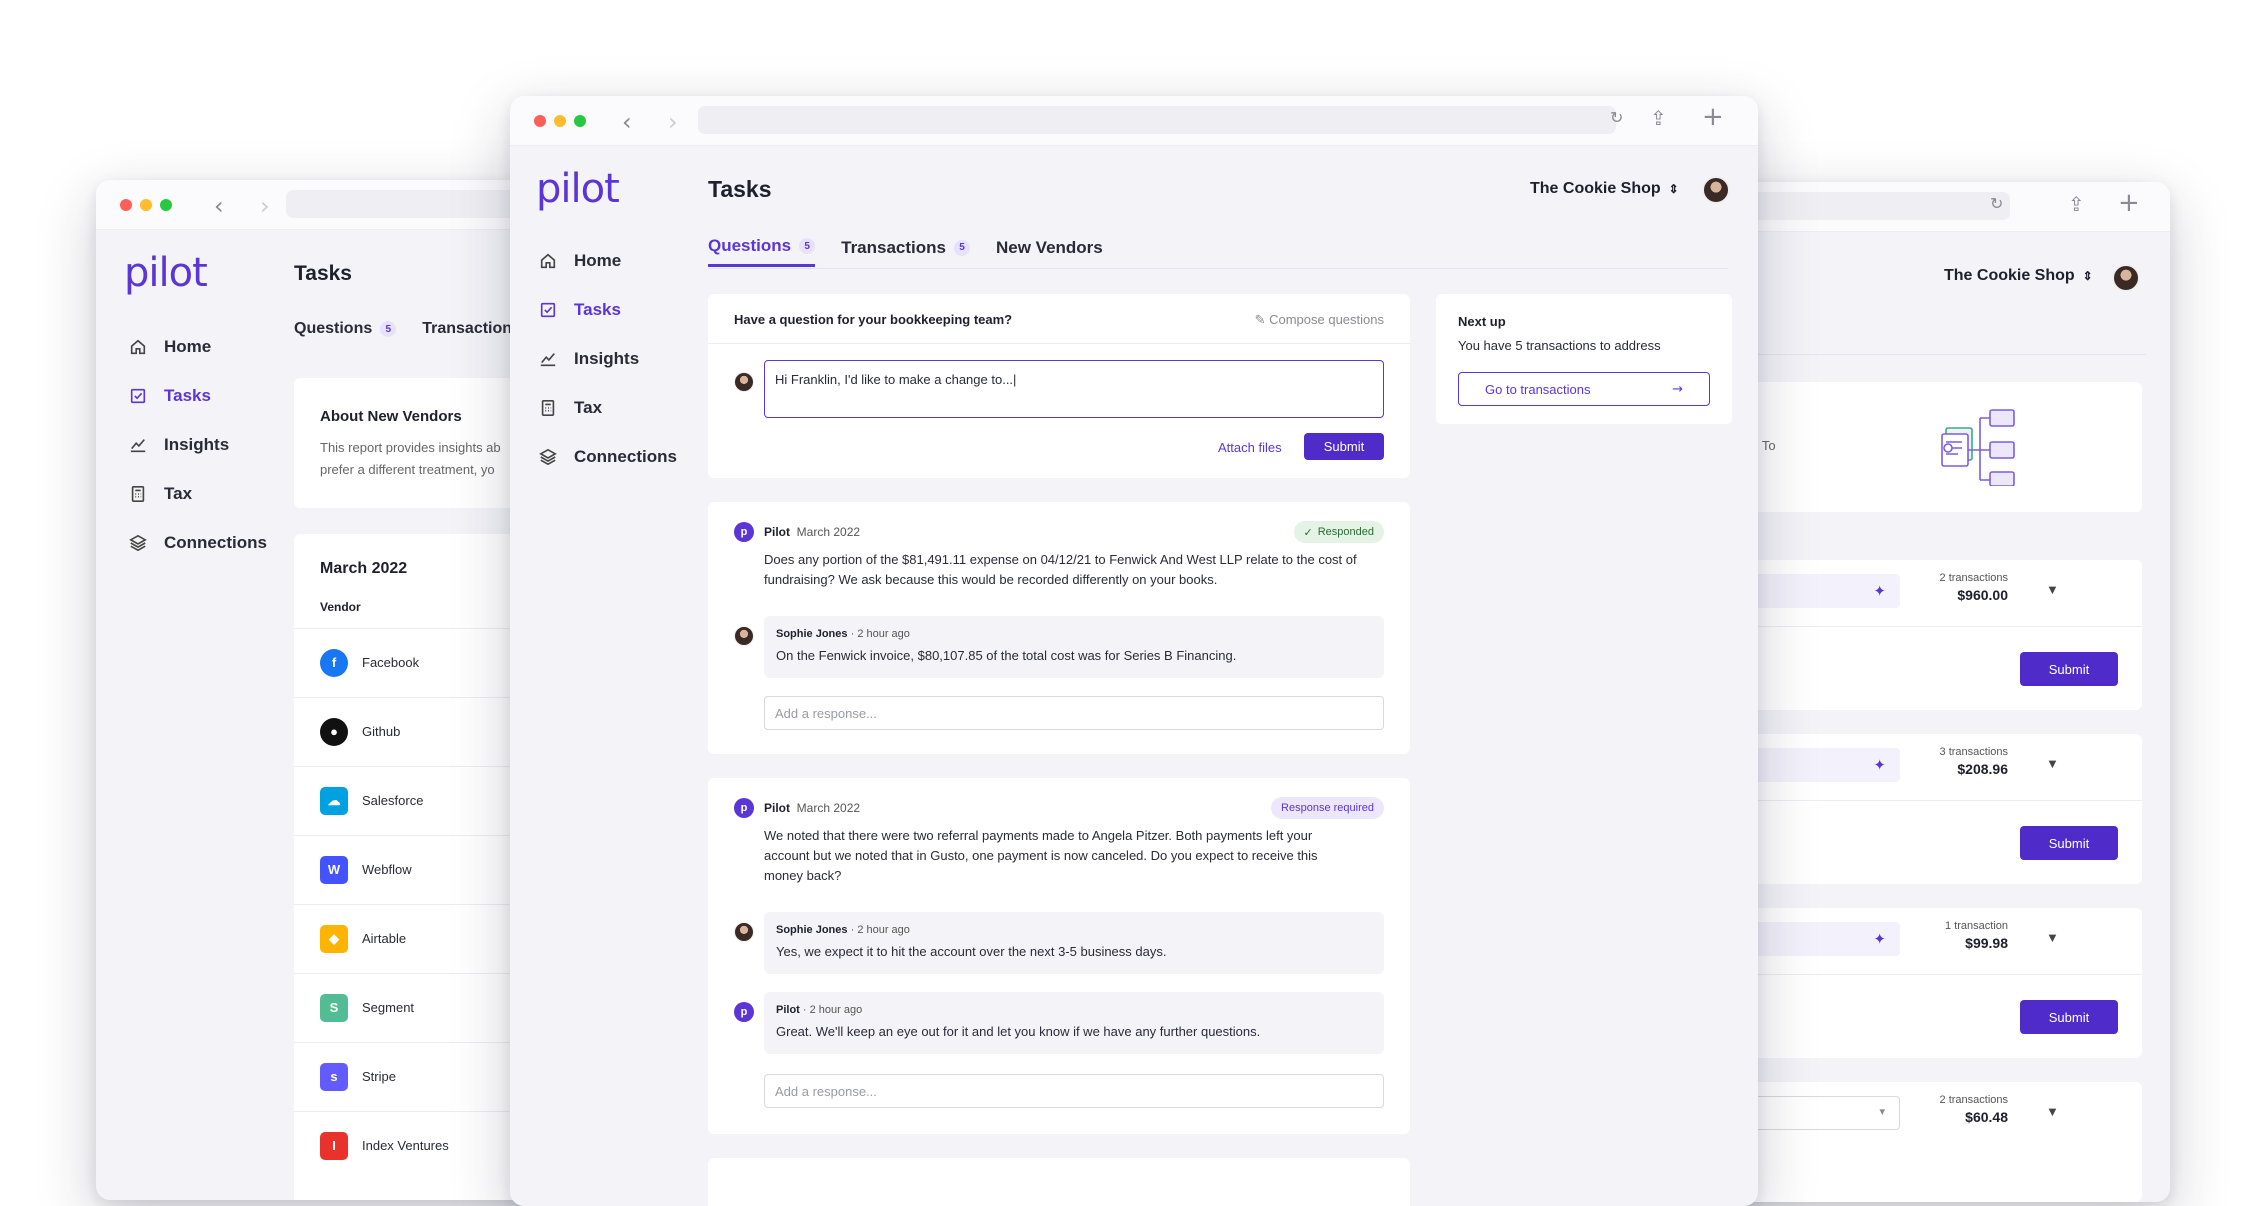 The width and height of the screenshot is (2264, 1206). What do you see at coordinates (1973, 752) in the screenshot?
I see `transaction-count: 3 transactions` at bounding box center [1973, 752].